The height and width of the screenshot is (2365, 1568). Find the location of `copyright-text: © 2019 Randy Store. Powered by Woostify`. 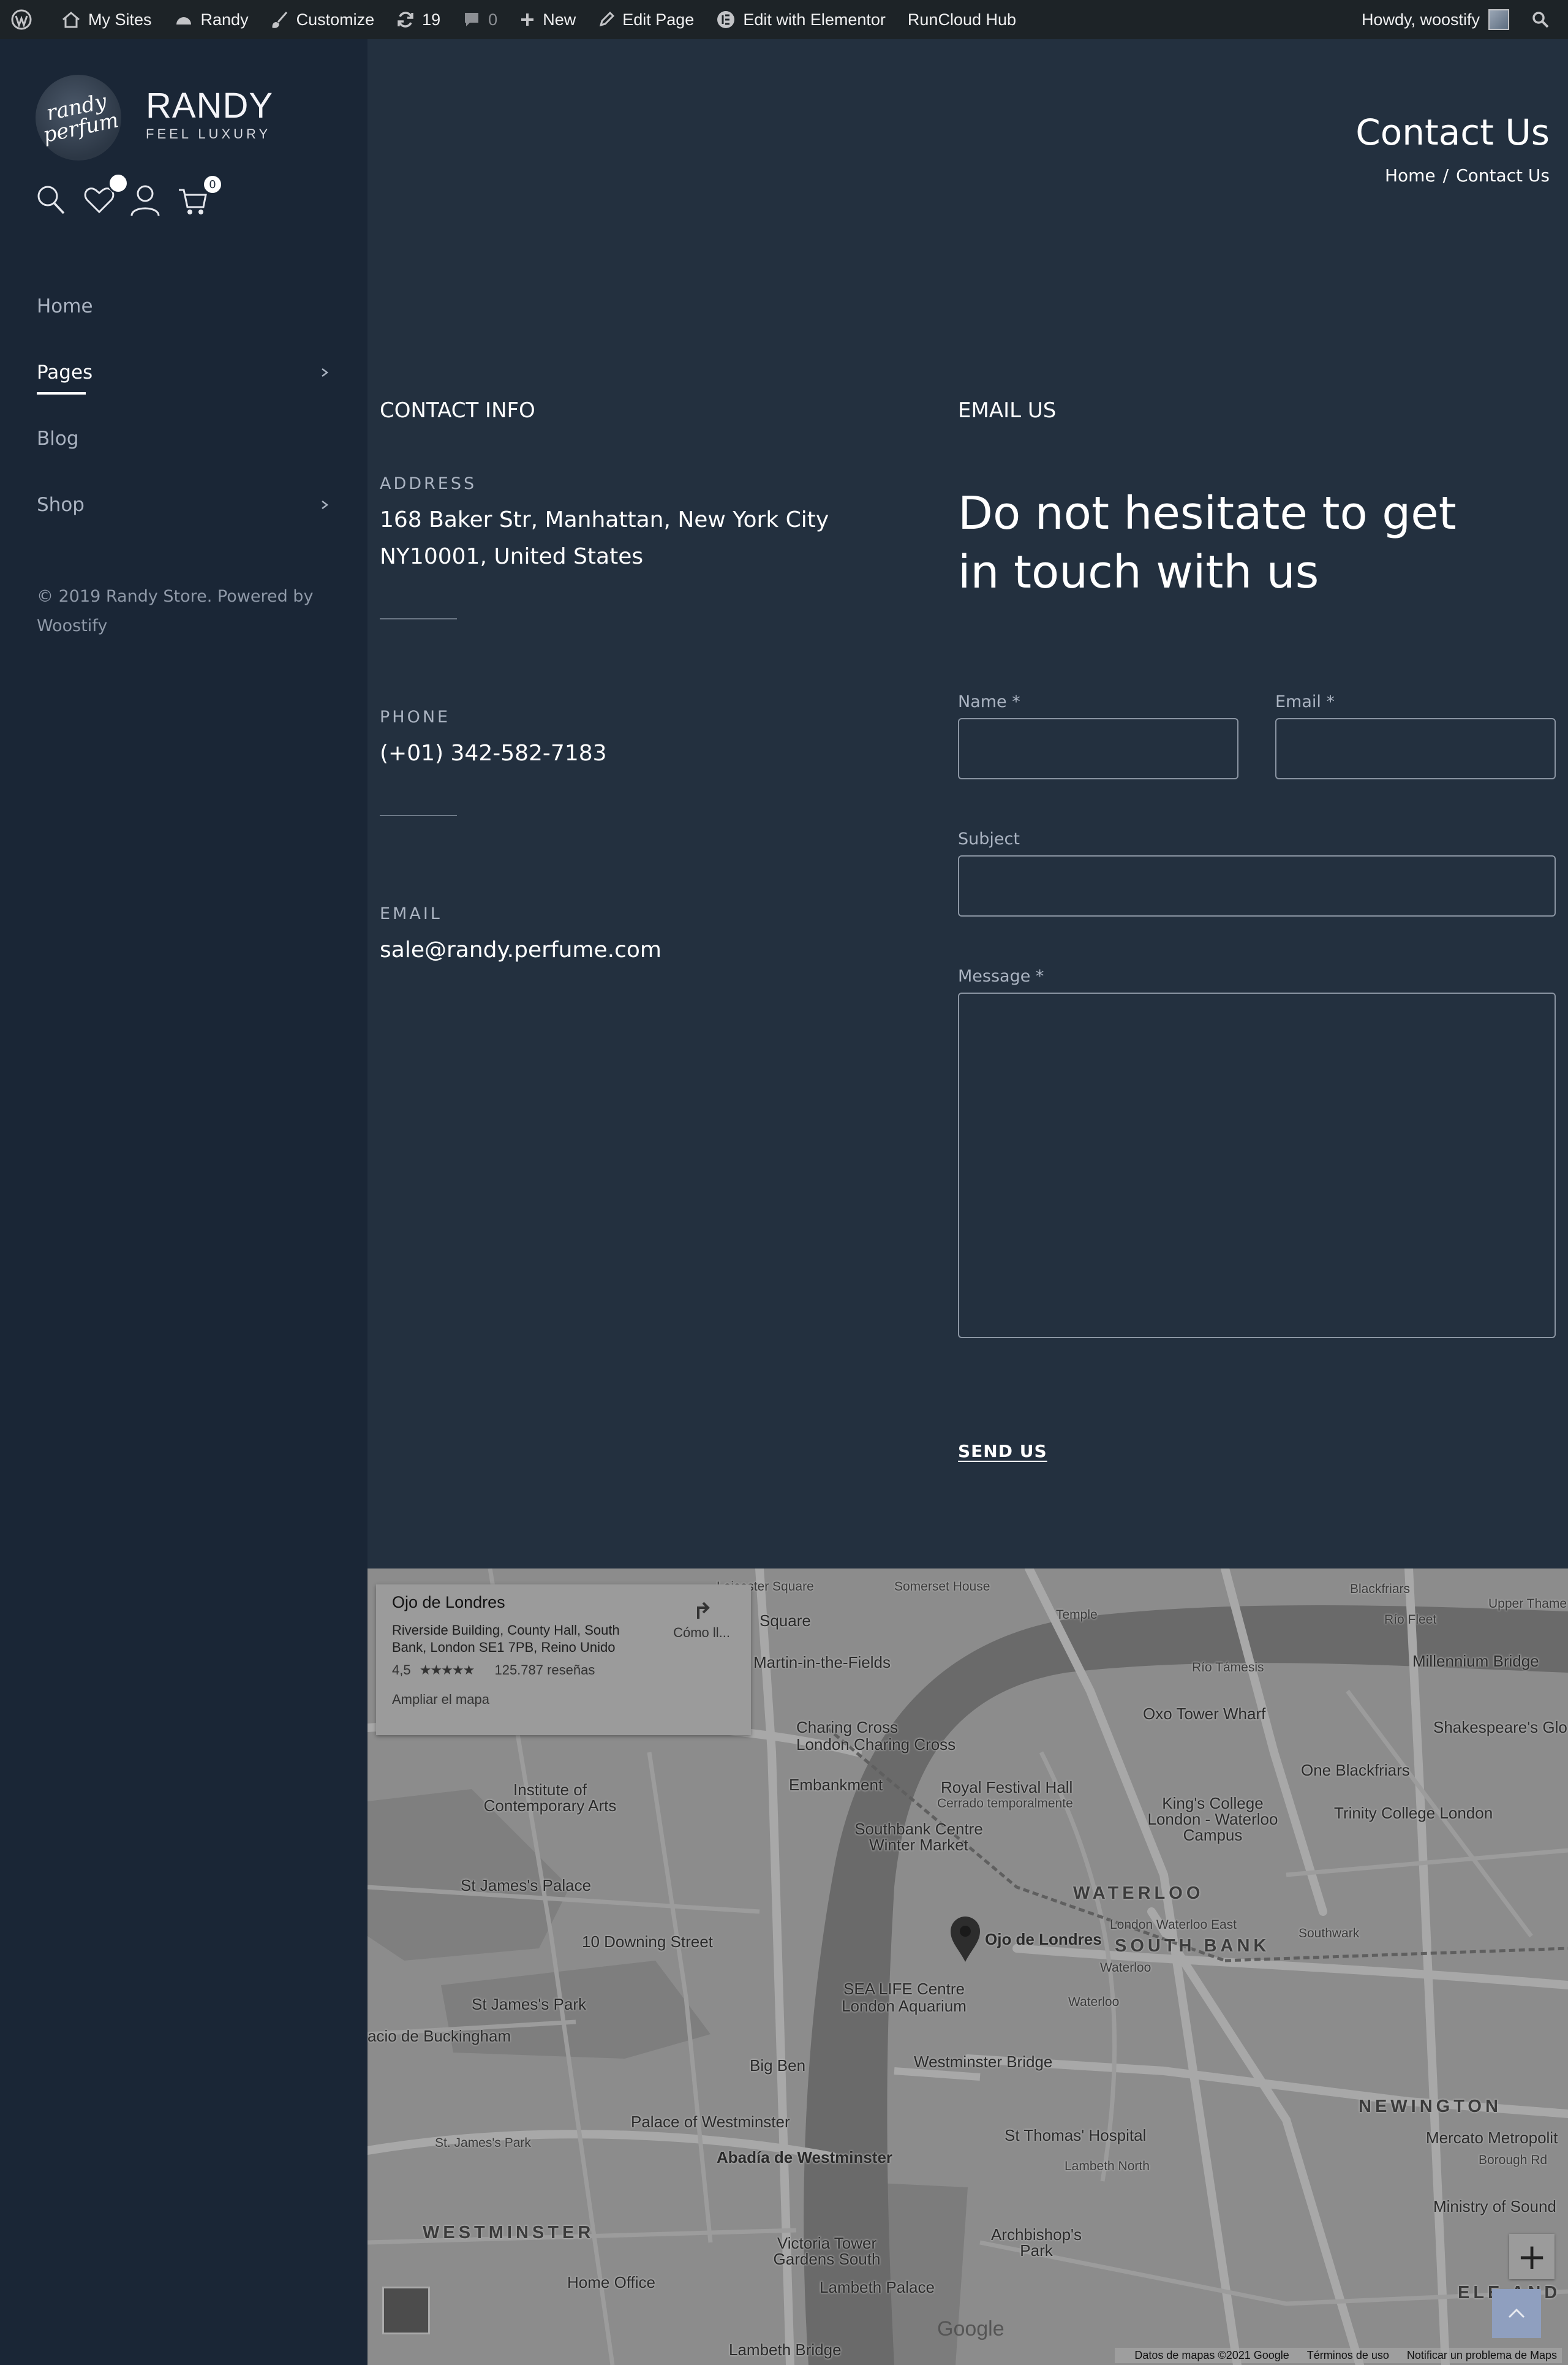

copyright-text: © 2019 Randy Store. Powered by Woostify is located at coordinates (175, 611).